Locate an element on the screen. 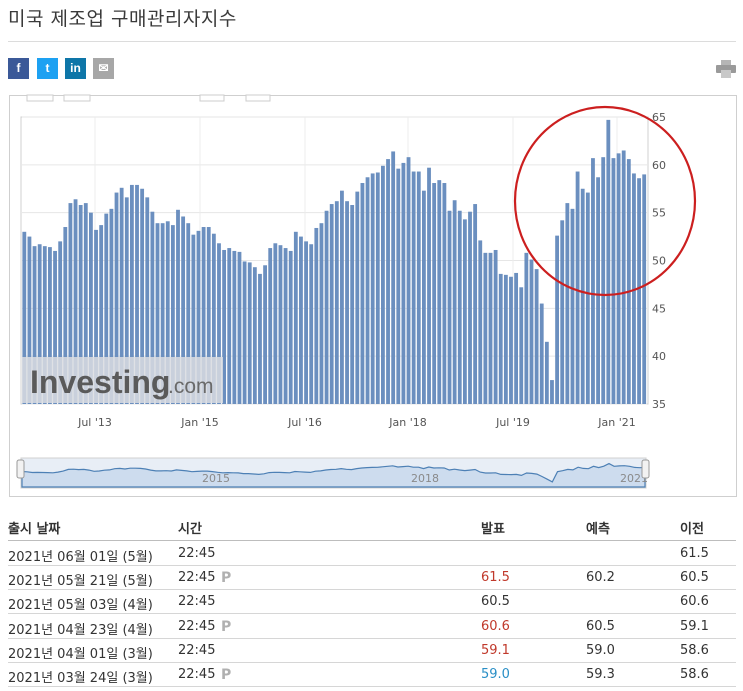 The image size is (743, 691). chart-toolbar-stub is located at coordinates (148, 98).